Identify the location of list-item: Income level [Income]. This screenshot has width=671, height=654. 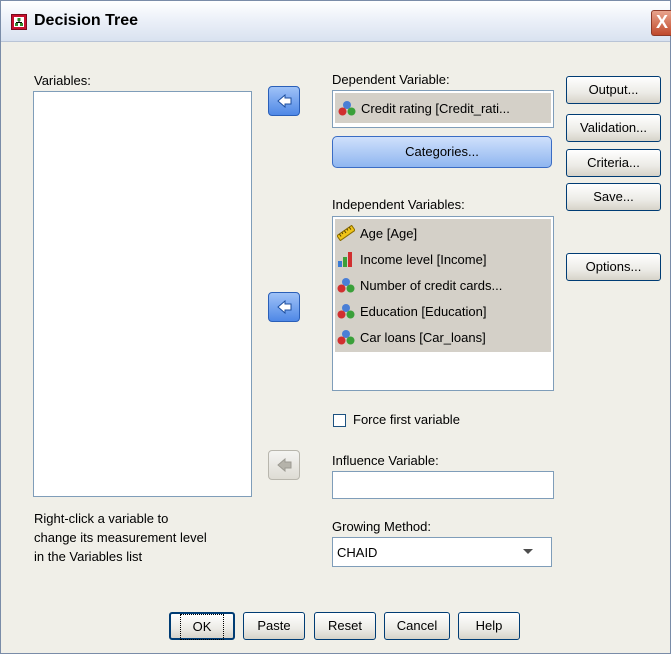
(411, 259).